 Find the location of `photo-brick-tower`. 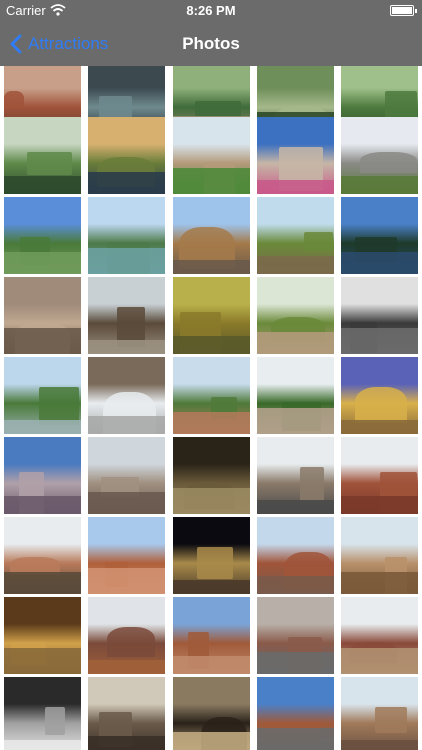

photo-brick-tower is located at coordinates (379, 555).